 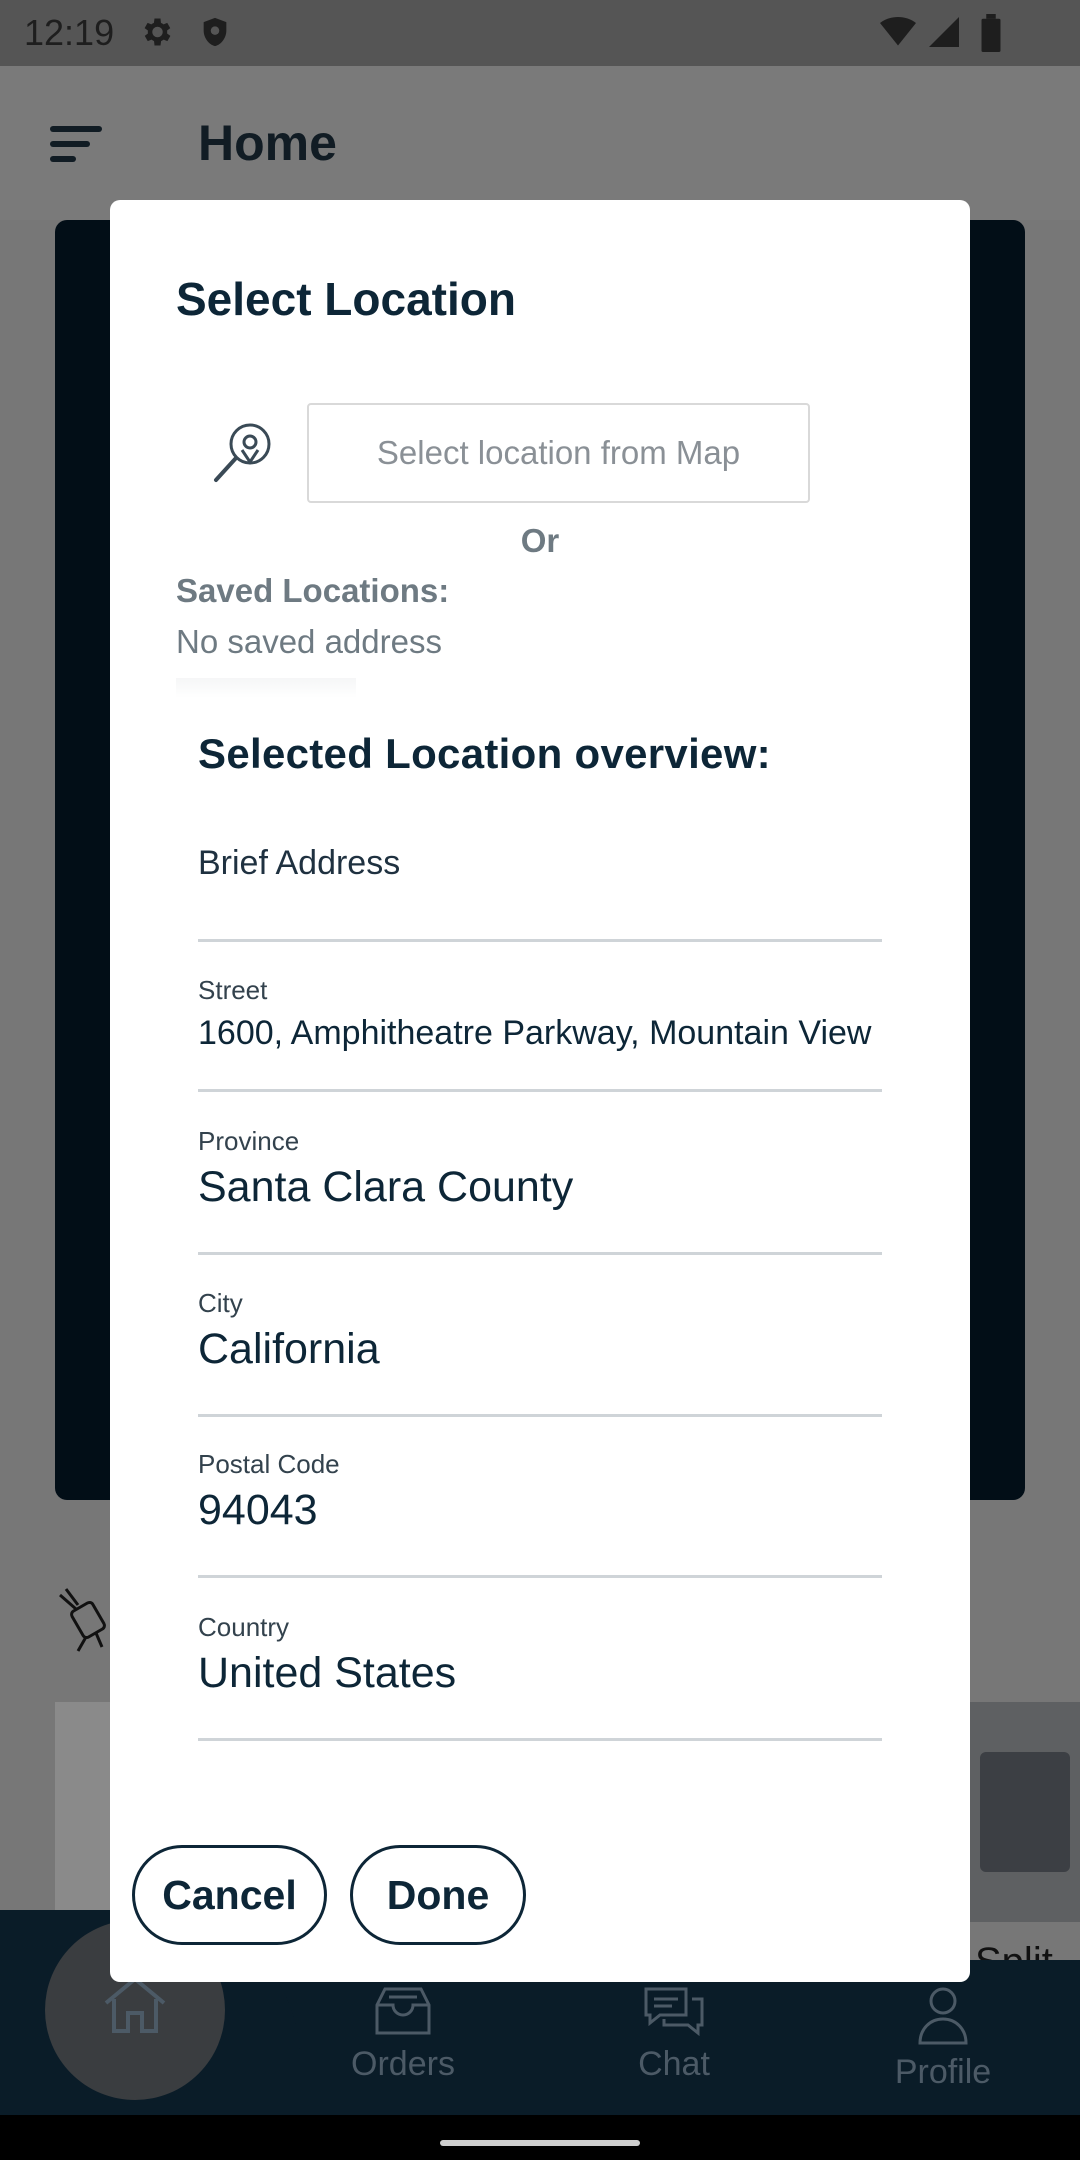 I want to click on home-icon, so click(x=135, y=2007).